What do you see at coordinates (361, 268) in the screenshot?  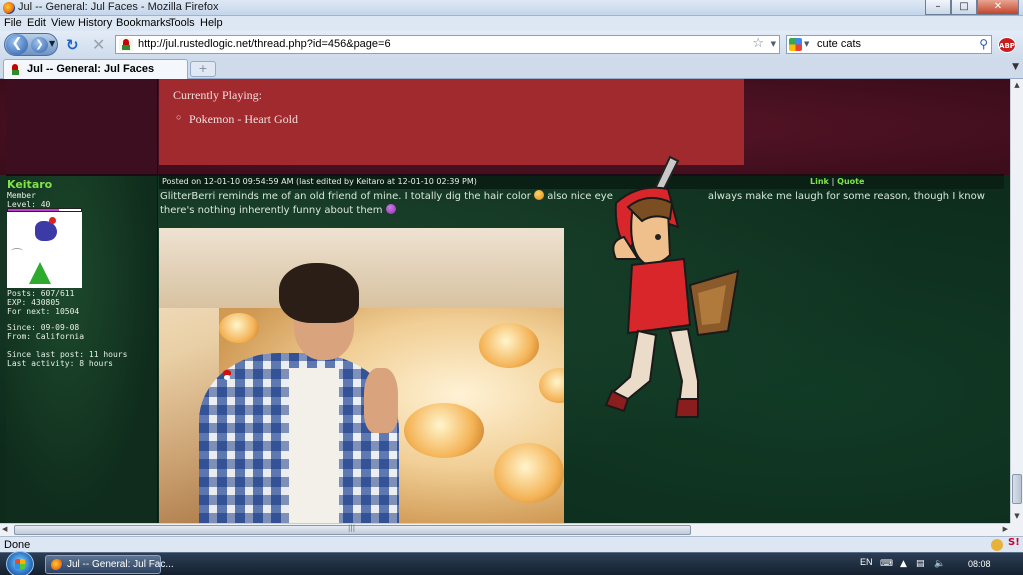 I see `photo-wall` at bounding box center [361, 268].